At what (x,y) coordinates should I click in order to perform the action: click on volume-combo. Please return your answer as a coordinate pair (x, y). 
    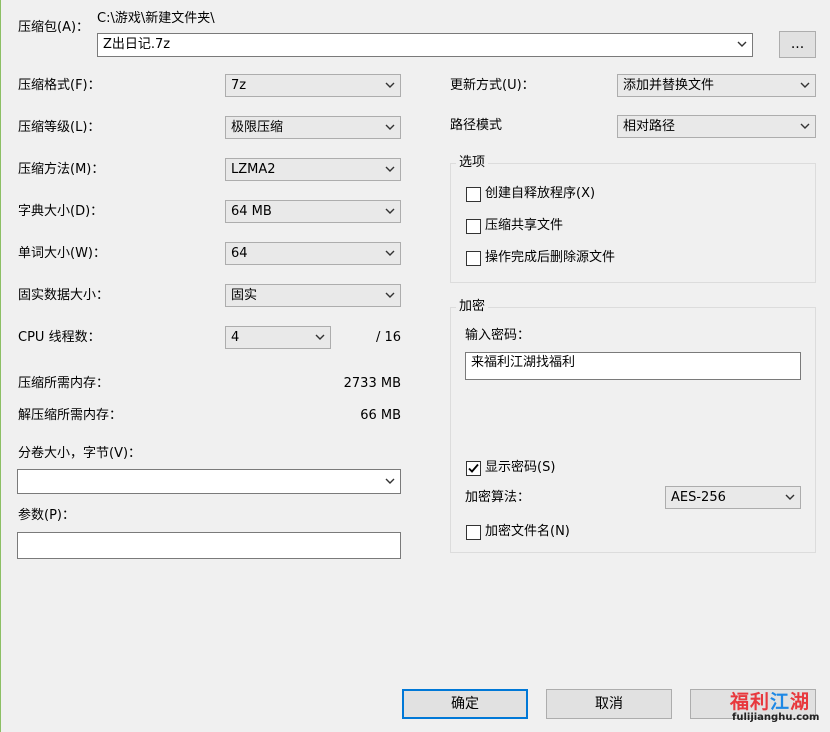
    Looking at the image, I should click on (209, 481).